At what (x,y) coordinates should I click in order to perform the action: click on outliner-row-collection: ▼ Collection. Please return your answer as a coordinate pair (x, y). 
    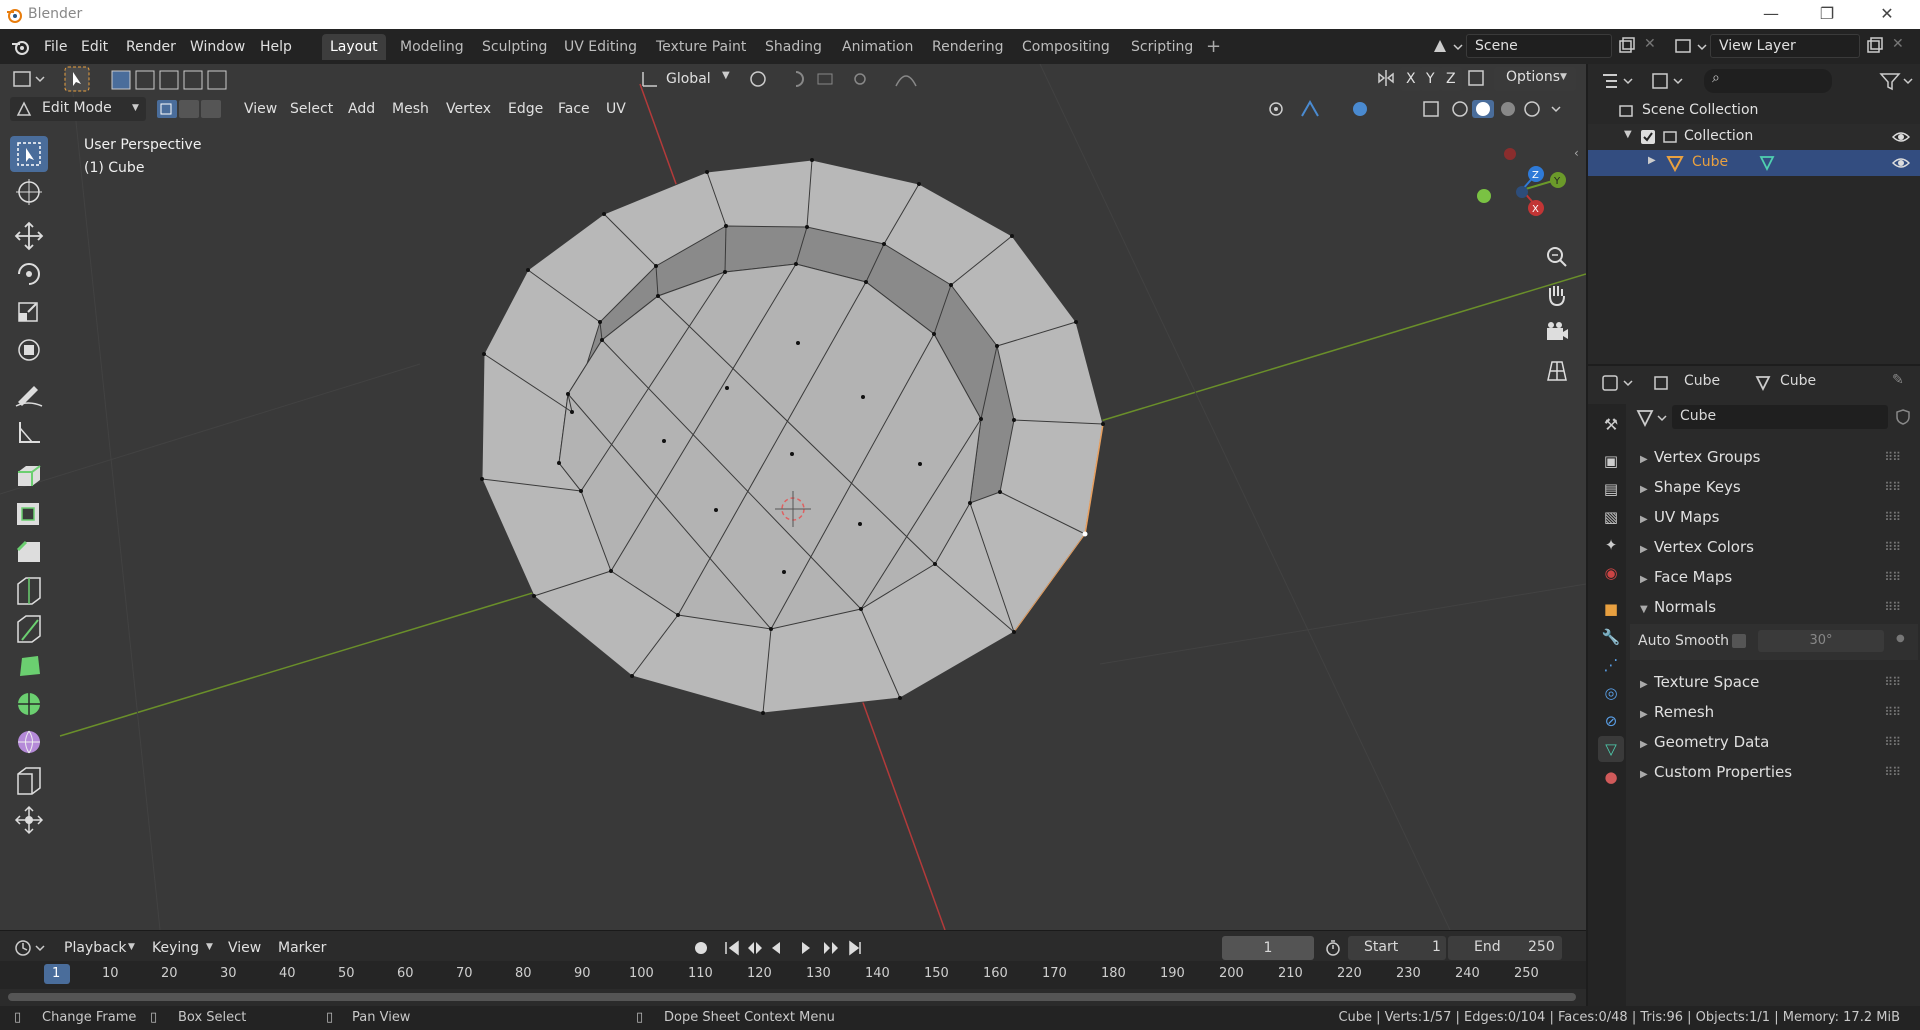
    Looking at the image, I should click on (1754, 137).